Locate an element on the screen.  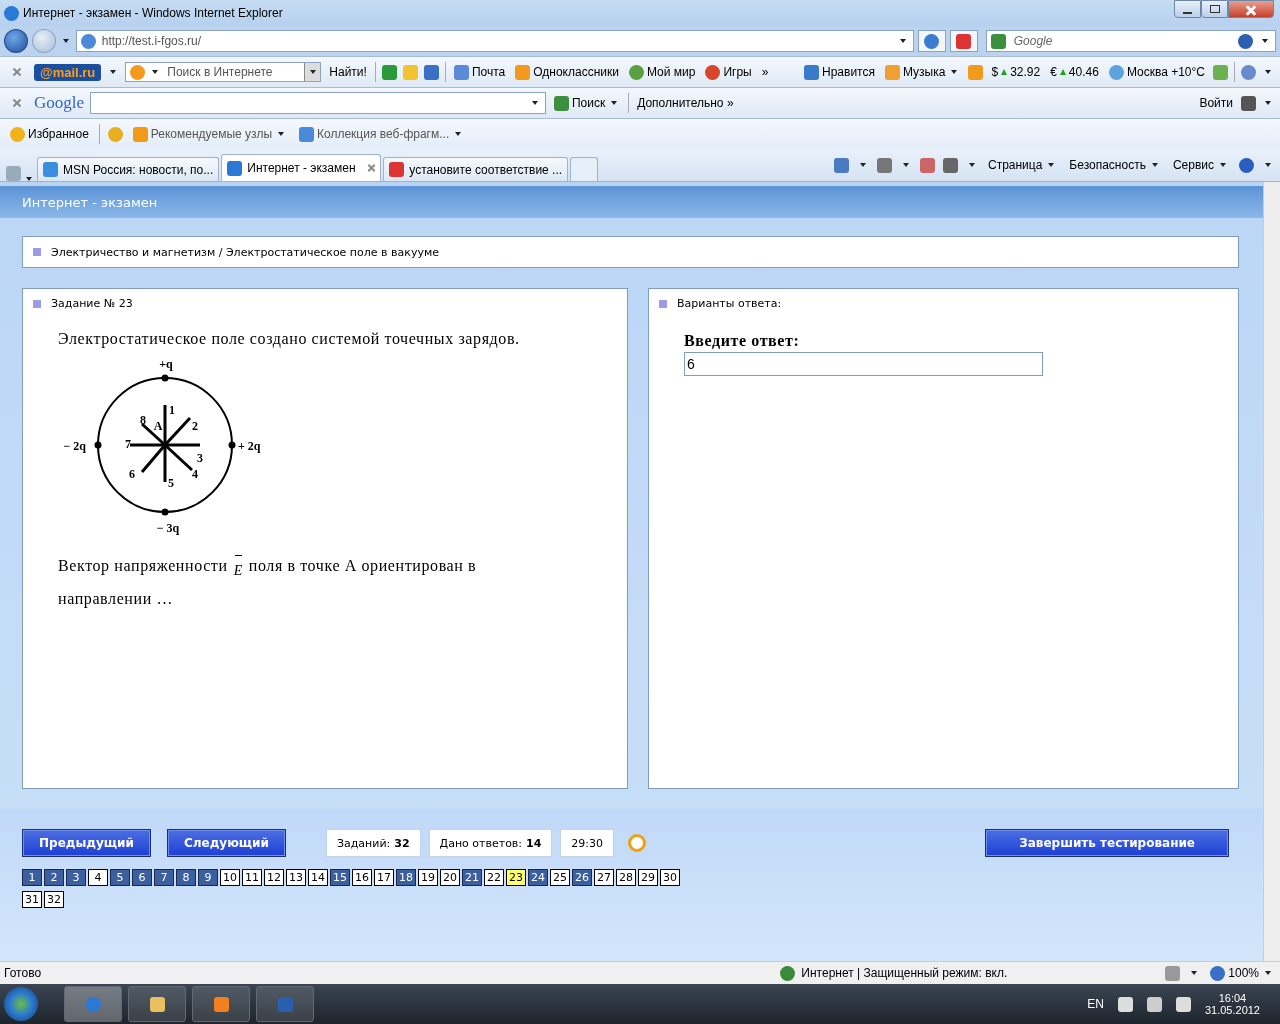
question-number: 24 is located at coordinates (538, 877).